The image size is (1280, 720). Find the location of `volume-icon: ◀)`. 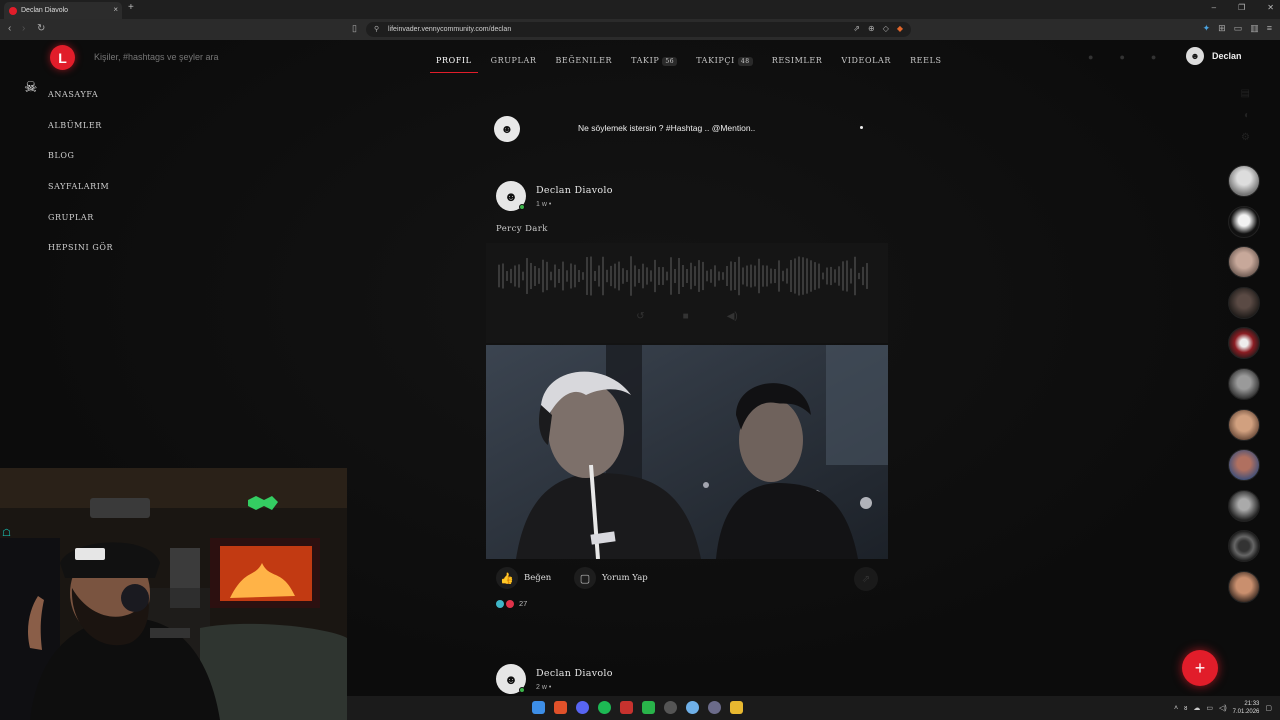

volume-icon: ◀) is located at coordinates (732, 316).